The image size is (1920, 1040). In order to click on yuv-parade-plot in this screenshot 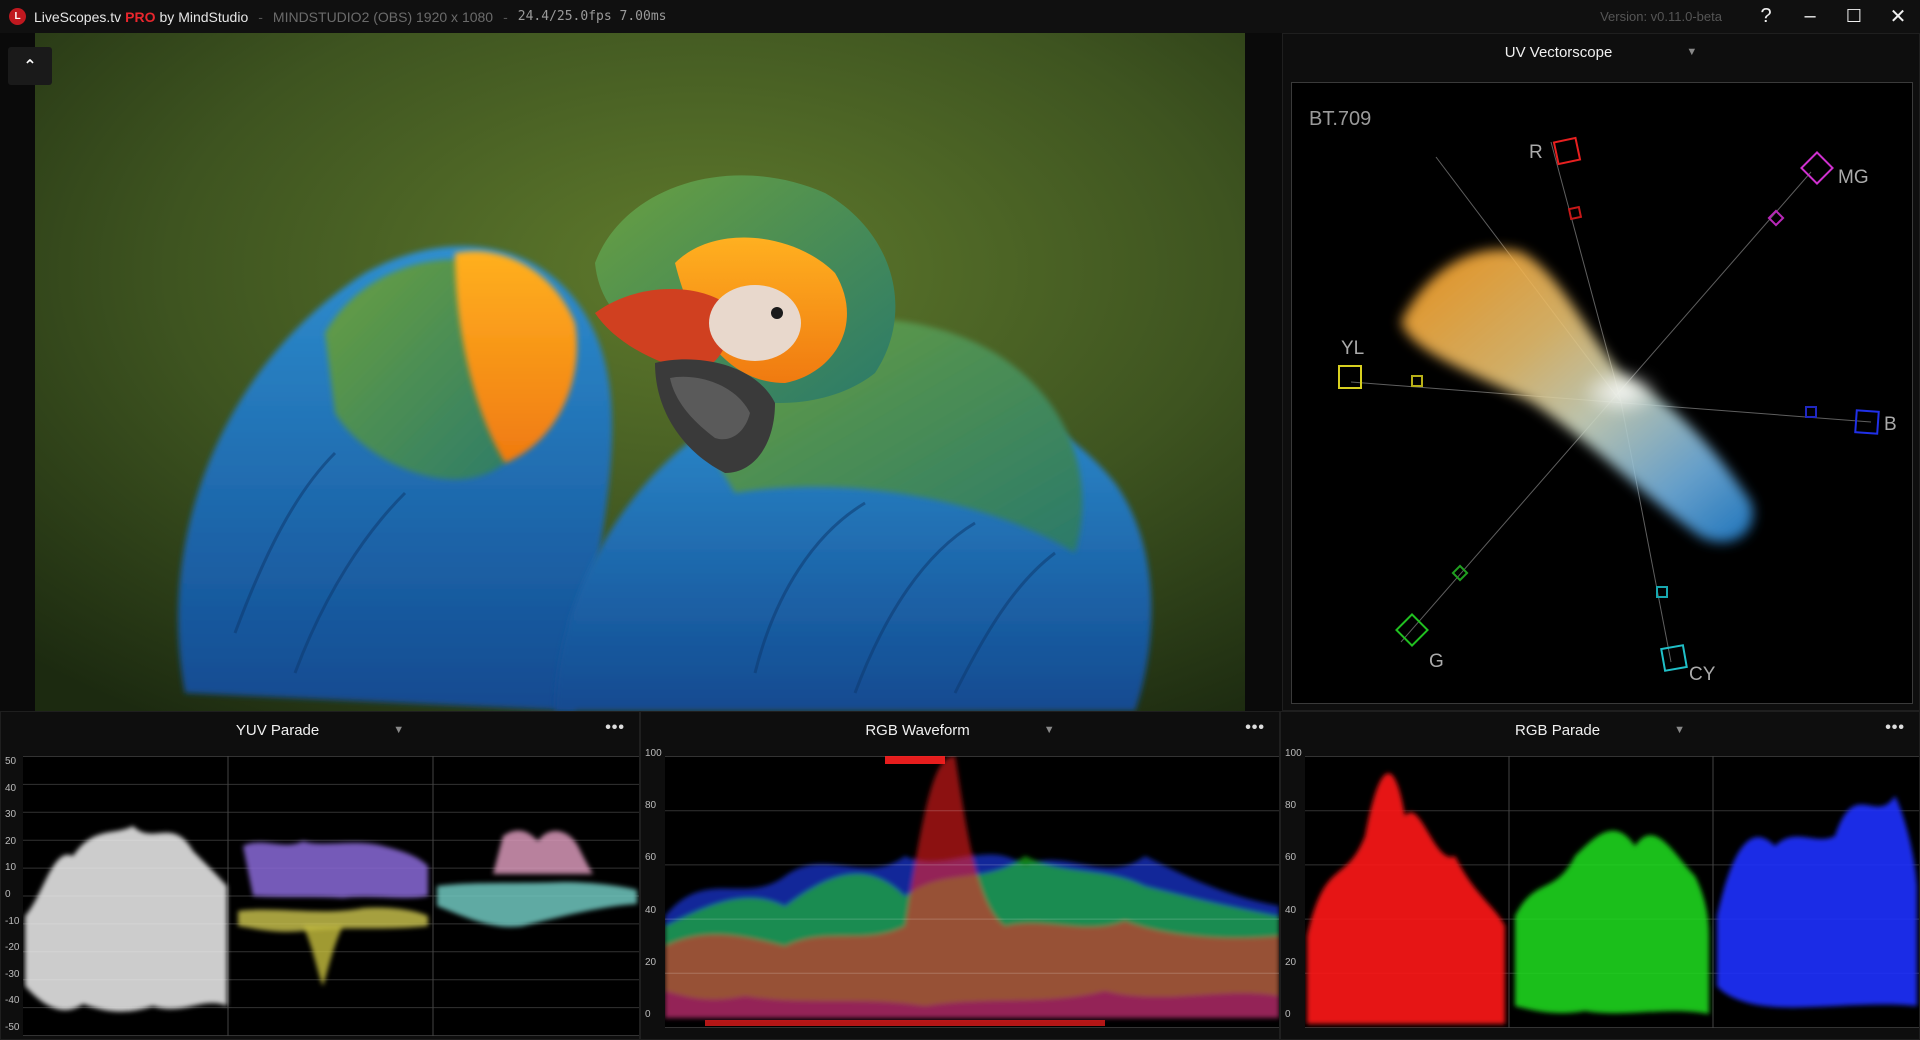, I will do `click(331, 896)`.